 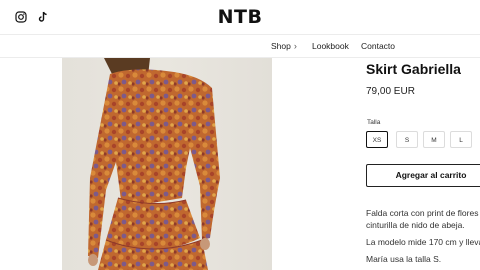 I want to click on nav-contacto: Contacto, so click(x=378, y=46).